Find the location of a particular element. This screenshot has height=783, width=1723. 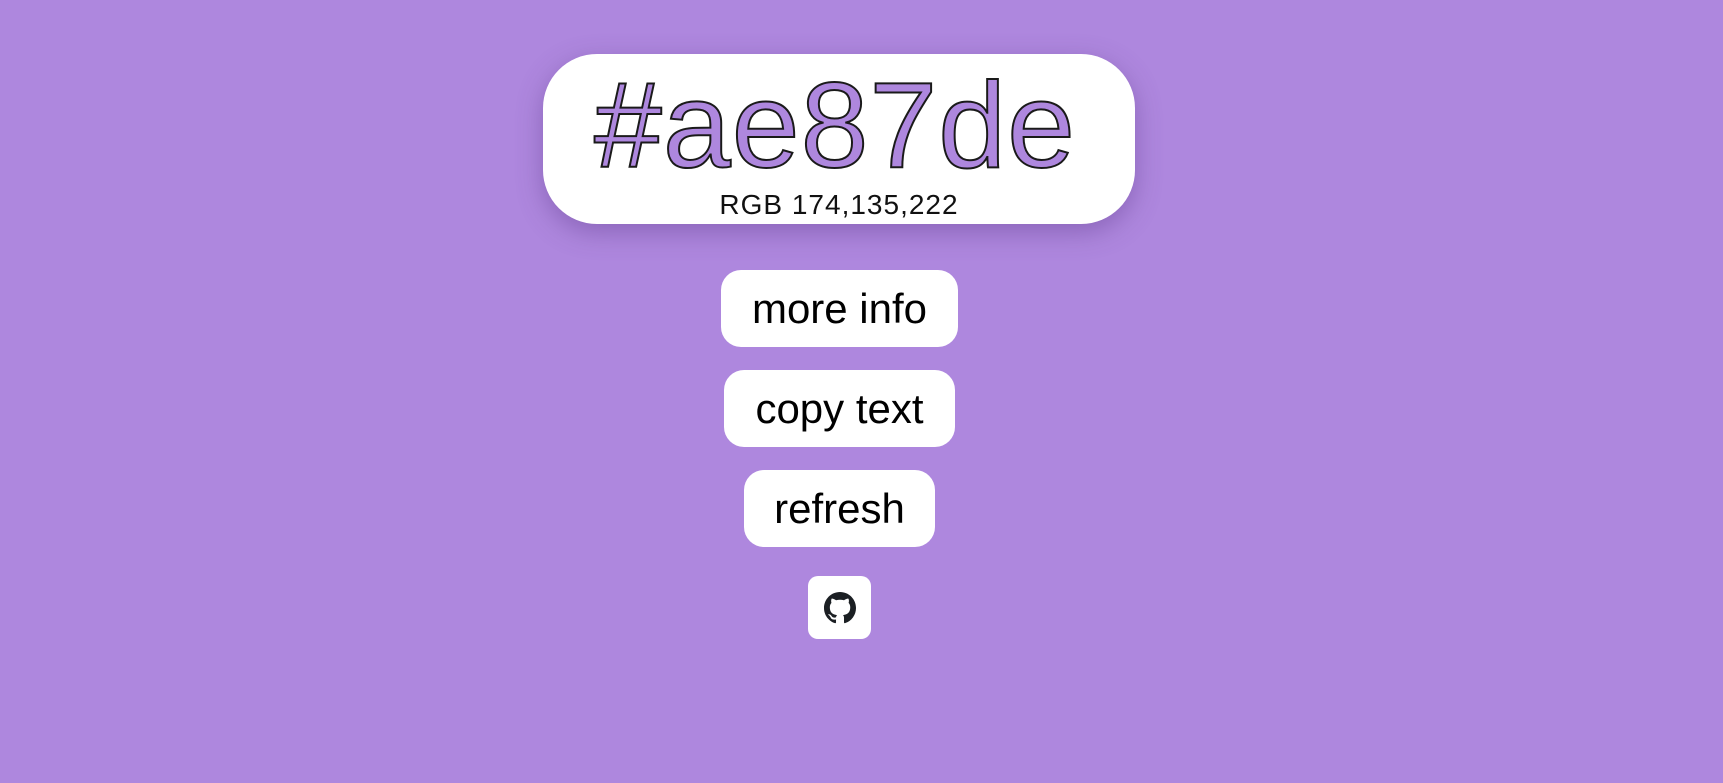

color-card: #ae87de RGB 174,135,222 is located at coordinates (839, 139).